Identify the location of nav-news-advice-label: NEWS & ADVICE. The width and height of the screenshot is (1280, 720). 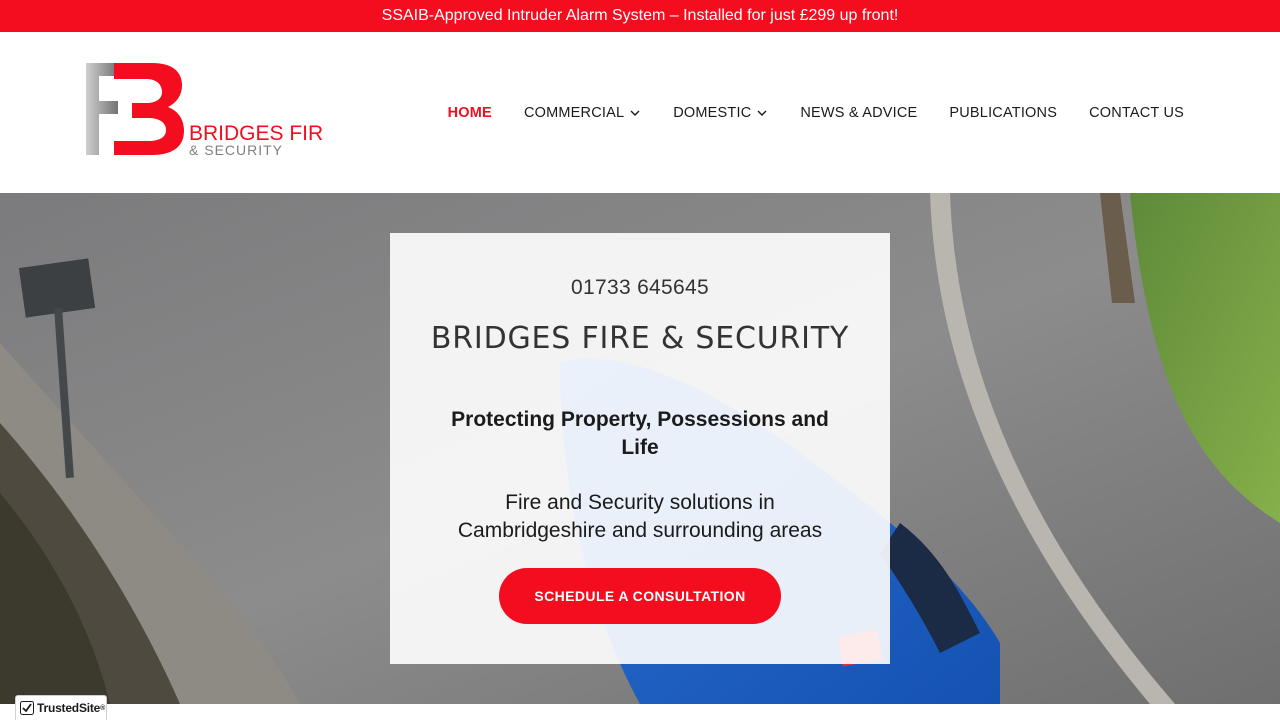
(858, 113).